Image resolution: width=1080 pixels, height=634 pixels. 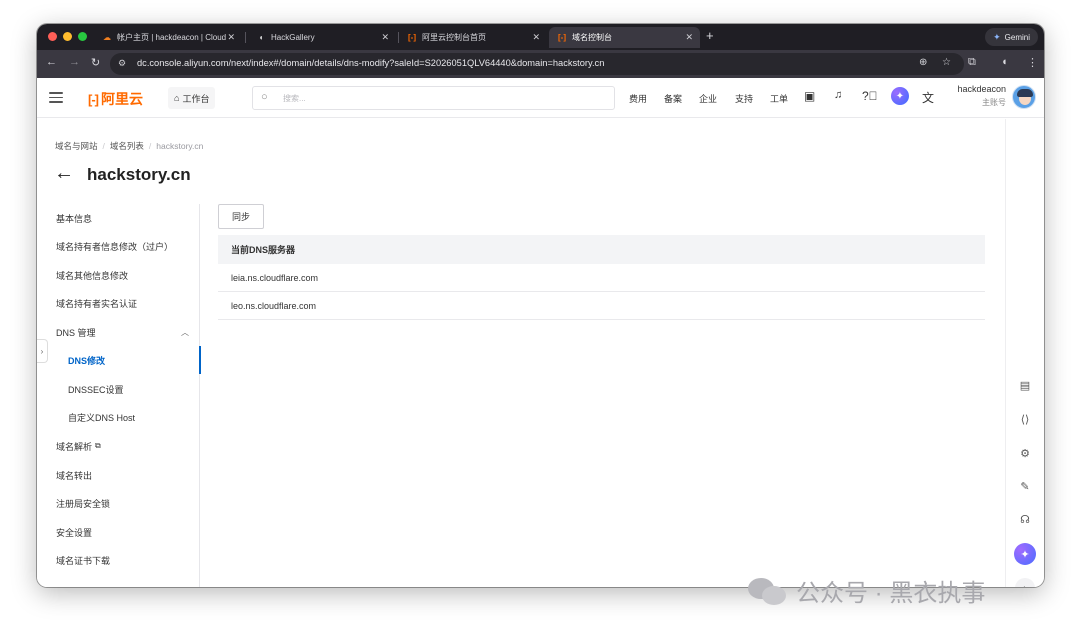 I want to click on aliyun-icon: [-], so click(x=412, y=37).